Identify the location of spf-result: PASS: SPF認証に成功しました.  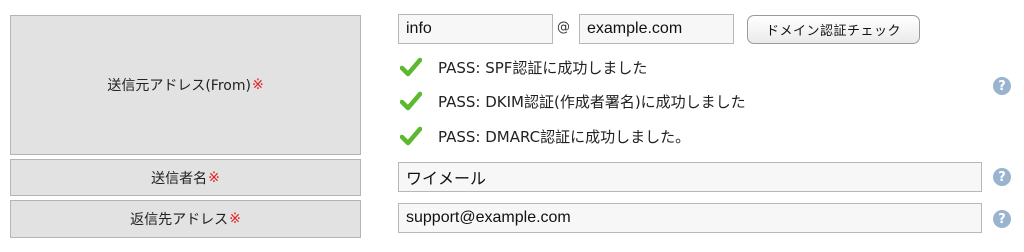
(523, 67).